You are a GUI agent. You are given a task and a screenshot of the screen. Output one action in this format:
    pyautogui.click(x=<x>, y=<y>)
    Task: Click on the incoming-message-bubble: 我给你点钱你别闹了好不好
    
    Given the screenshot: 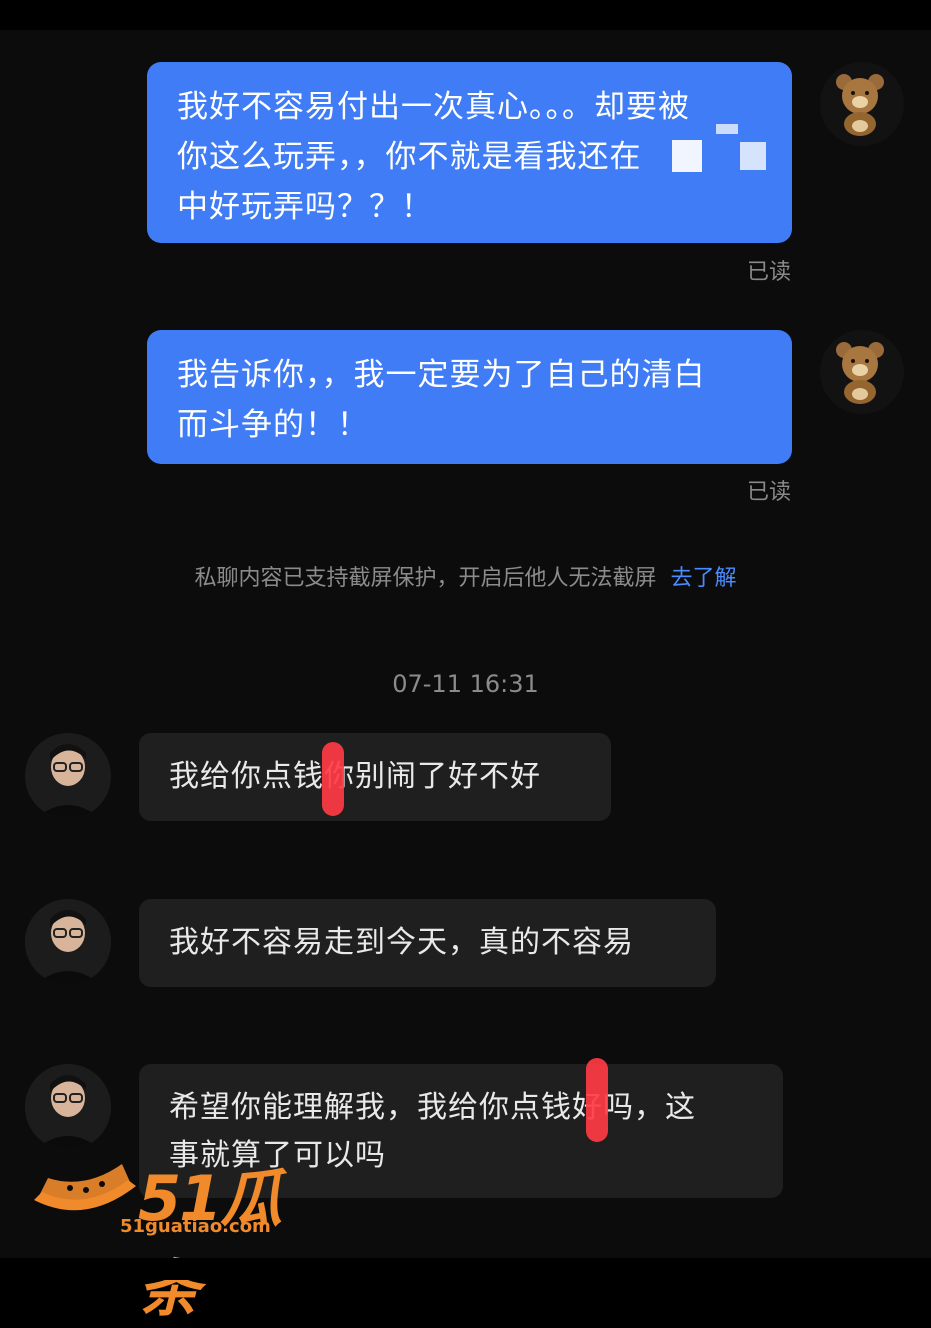 What is the action you would take?
    pyautogui.click(x=375, y=777)
    